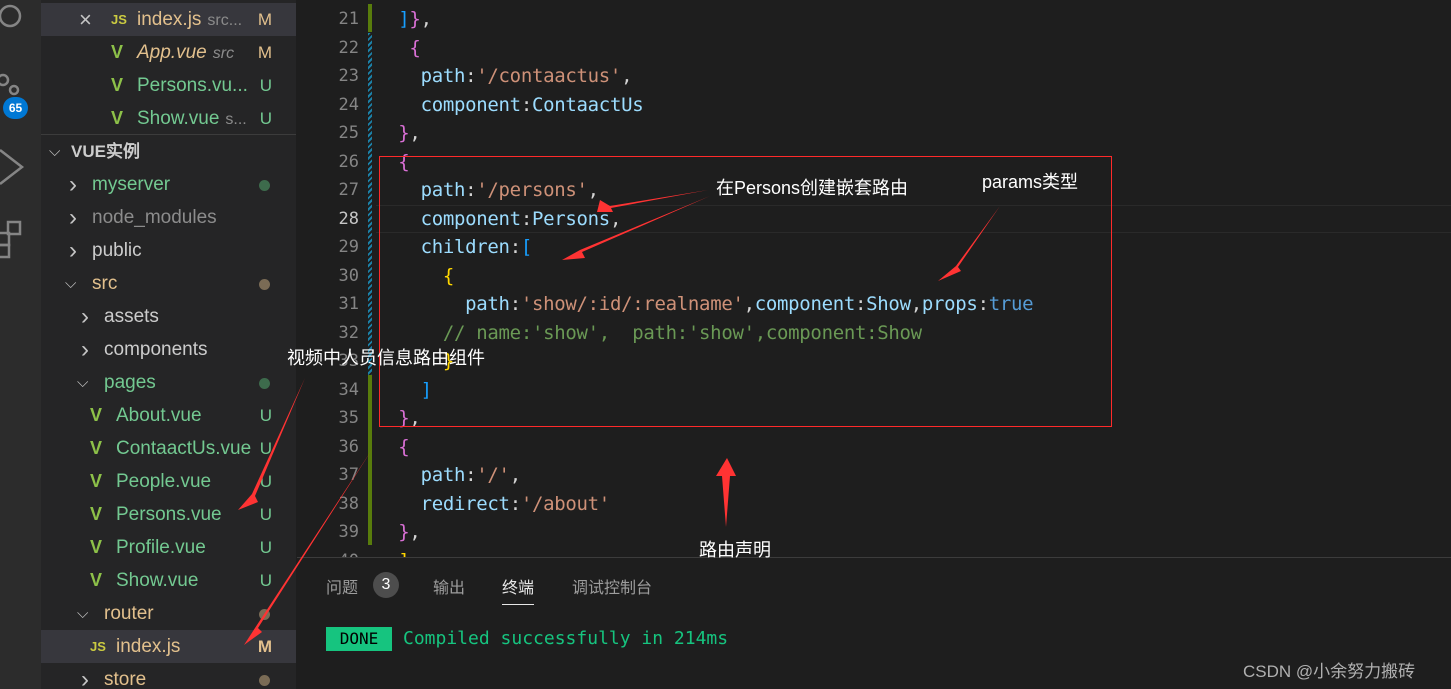 The width and height of the screenshot is (1451, 689). I want to click on arrow-to-props, so click(969, 243).